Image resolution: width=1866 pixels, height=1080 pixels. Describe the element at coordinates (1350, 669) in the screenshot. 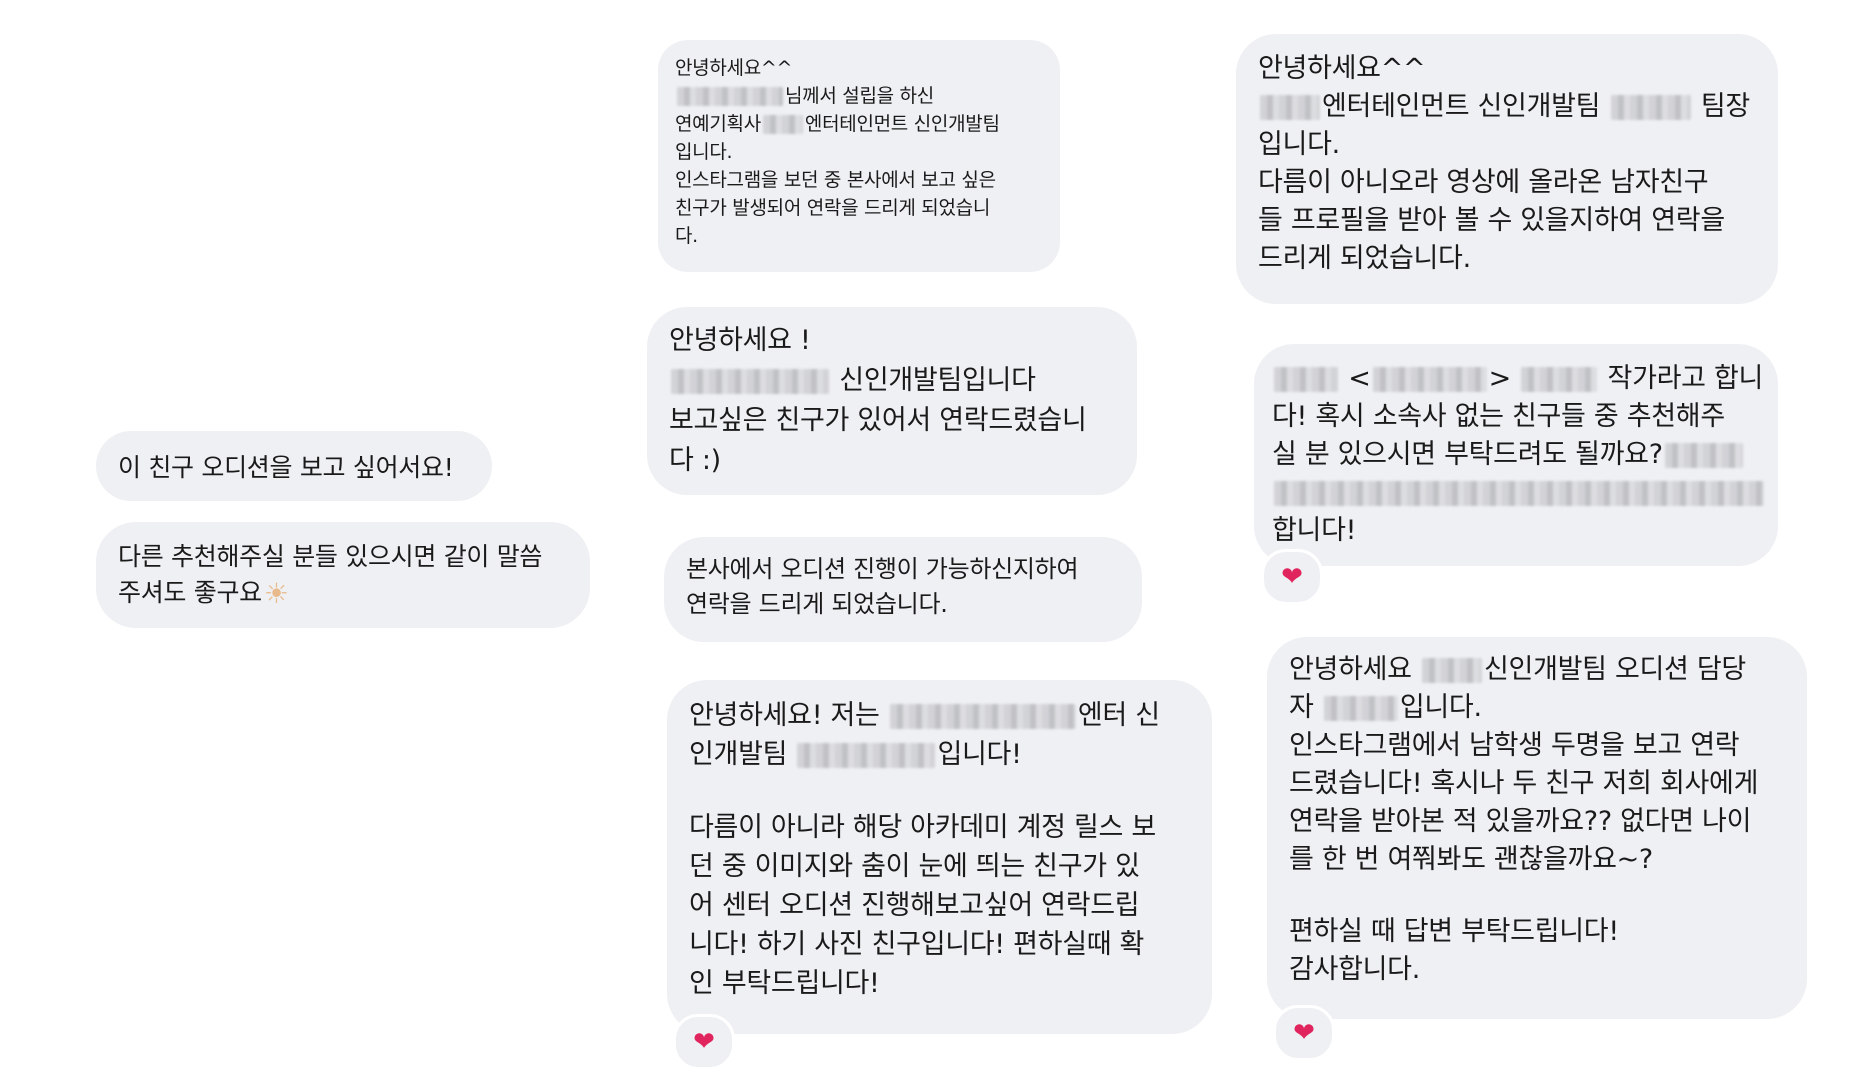

I see `message-text: 안녕하세요` at that location.